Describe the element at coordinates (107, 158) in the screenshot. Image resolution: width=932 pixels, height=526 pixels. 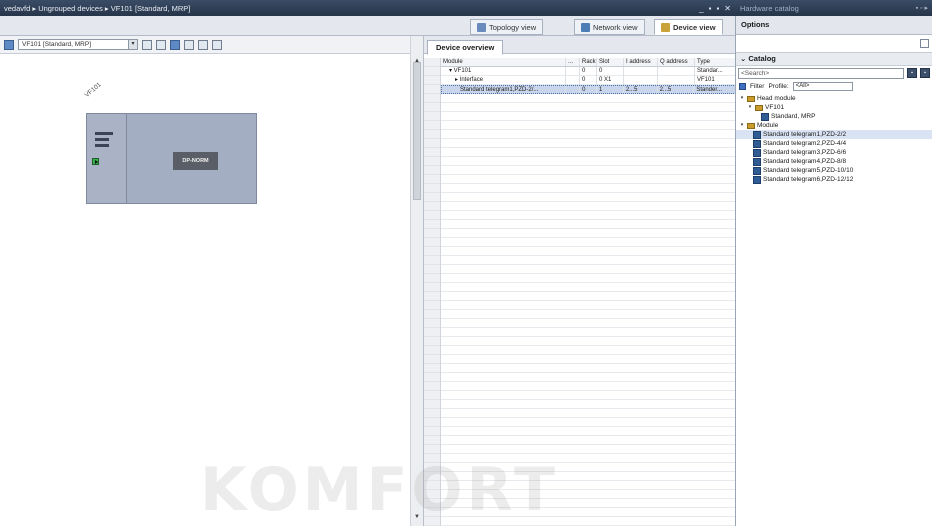
I see `device-head-module` at that location.